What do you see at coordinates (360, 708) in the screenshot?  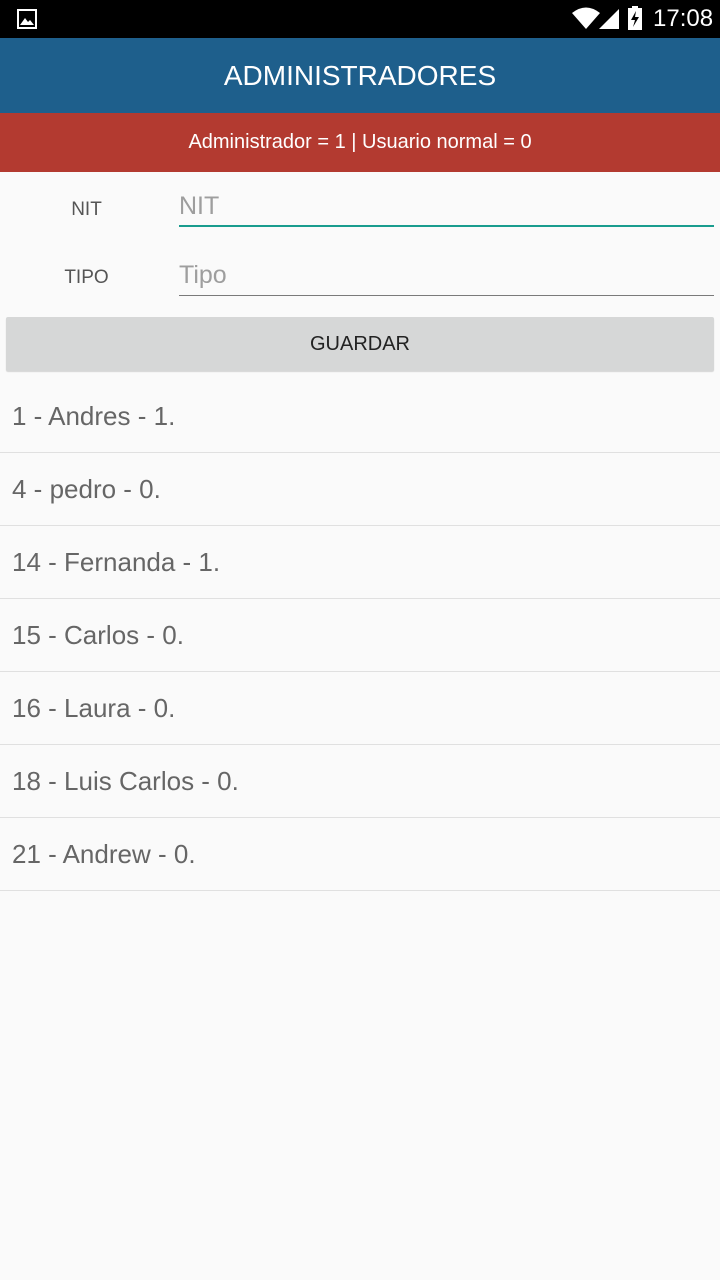 I see `list-item: 16 - Laura - 0.` at bounding box center [360, 708].